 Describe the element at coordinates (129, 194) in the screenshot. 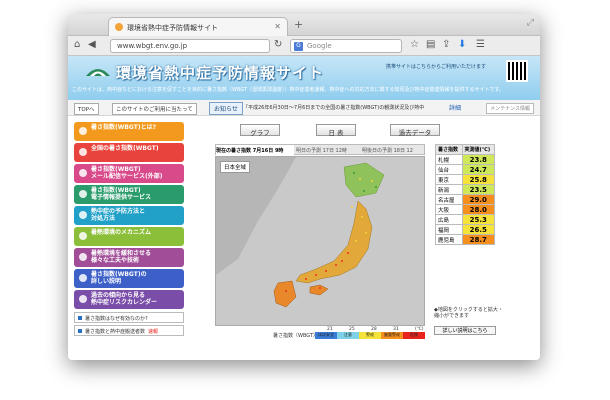

I see `menu-item-3: 暑さ指数(WBGT) 電子情報提供サービス` at that location.